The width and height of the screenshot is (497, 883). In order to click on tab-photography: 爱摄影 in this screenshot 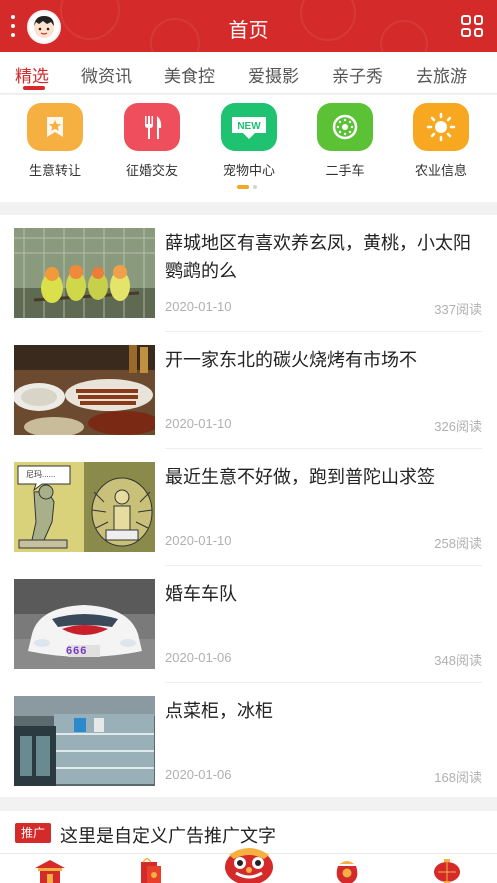, I will do `click(273, 74)`.